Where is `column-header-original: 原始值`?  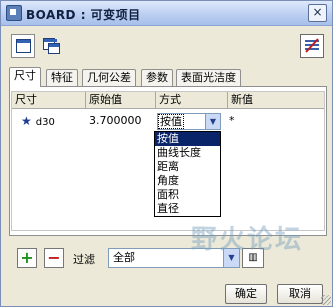
column-header-original: 原始值 is located at coordinates (121, 100).